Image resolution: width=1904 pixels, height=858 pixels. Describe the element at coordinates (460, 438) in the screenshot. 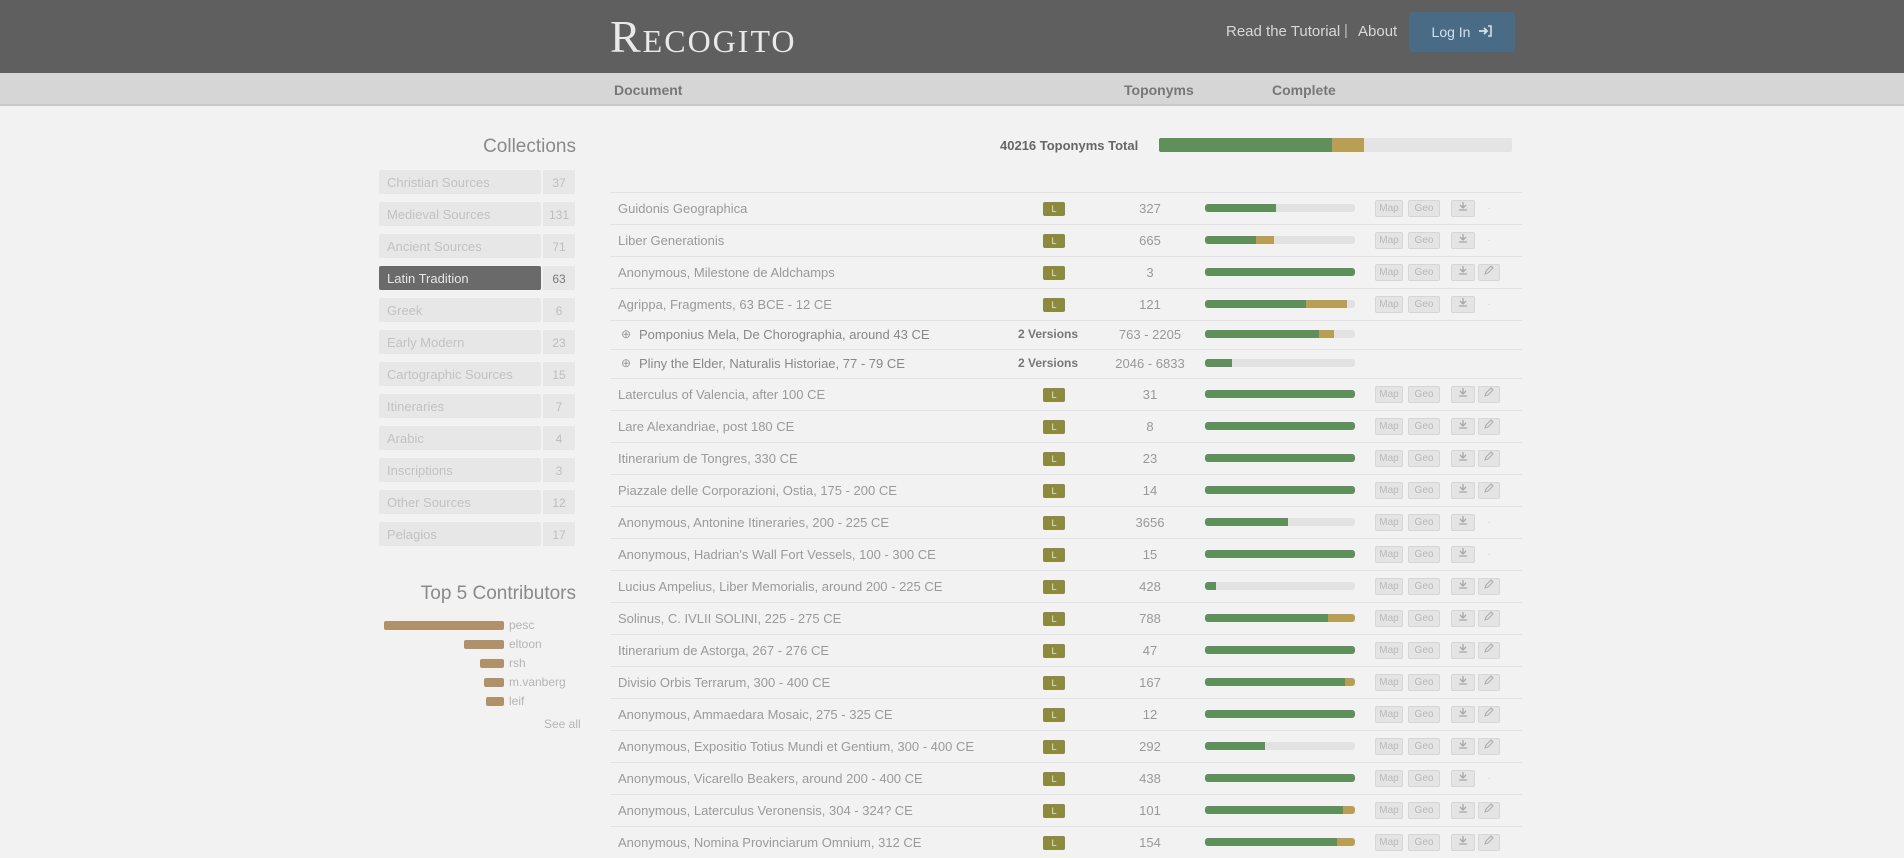

I see `collection-item: Arabic` at that location.